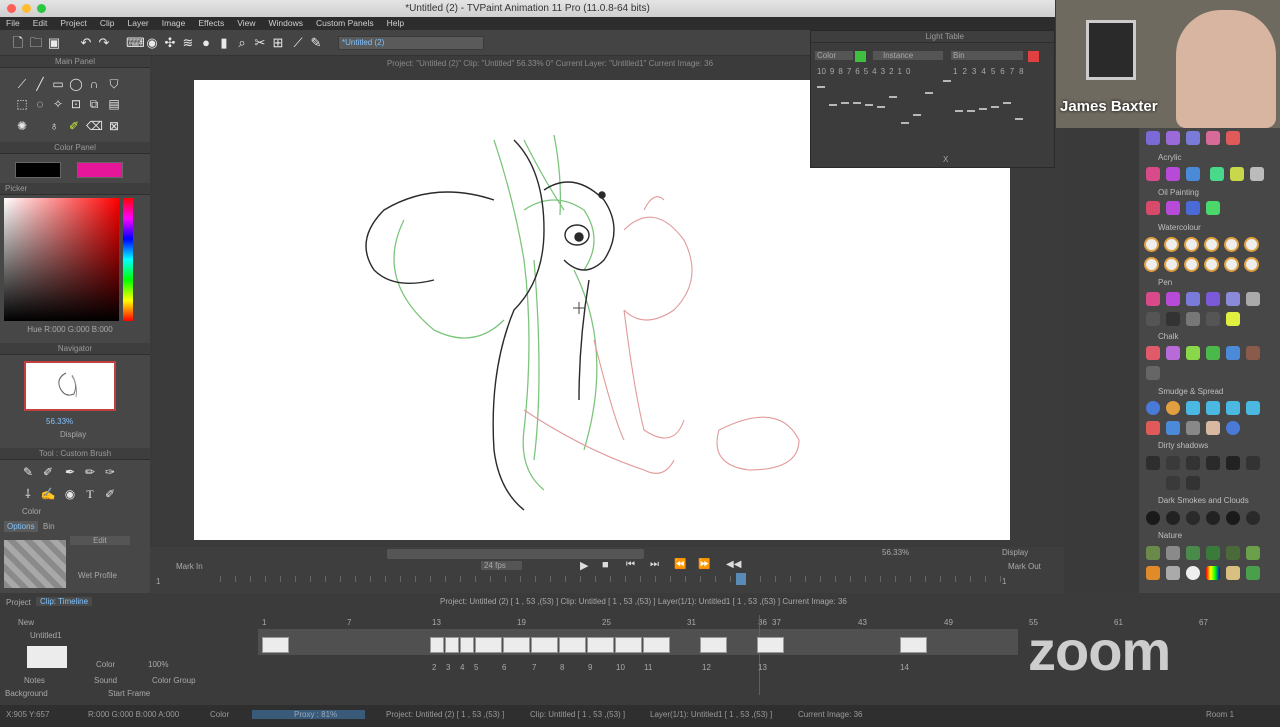 The height and width of the screenshot is (727, 1280). Describe the element at coordinates (46, 635) in the screenshot. I see `layer-name: Untitled1` at that location.